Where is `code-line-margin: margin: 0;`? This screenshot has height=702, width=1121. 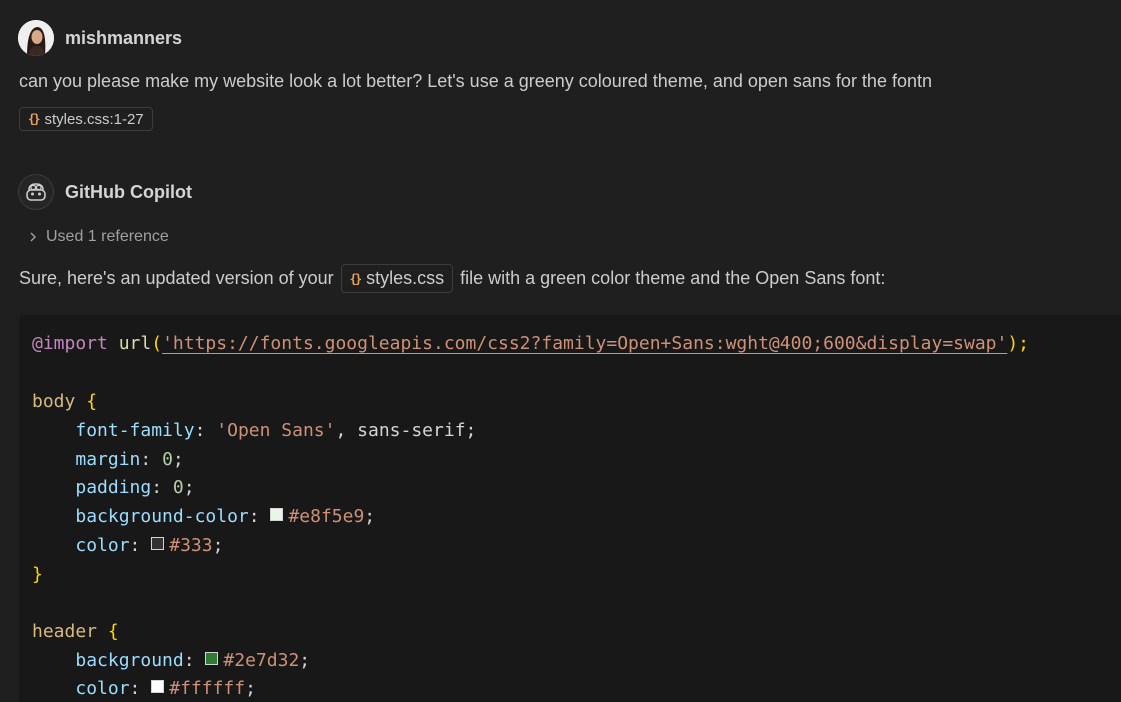
code-line-margin: margin: 0; is located at coordinates (129, 459).